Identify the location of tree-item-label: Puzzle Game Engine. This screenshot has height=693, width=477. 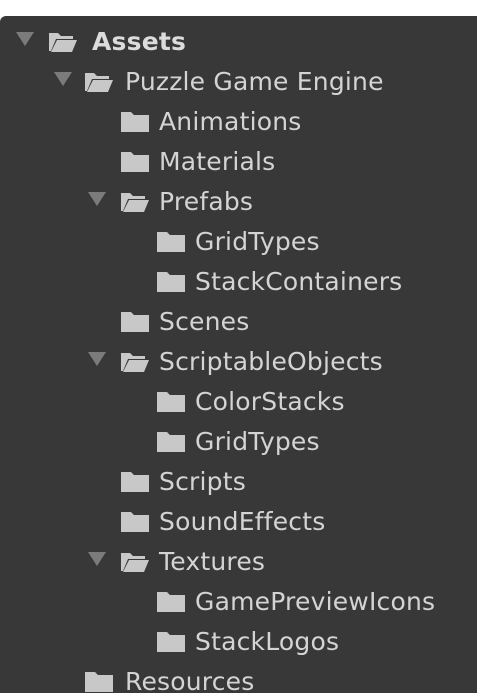
(254, 81).